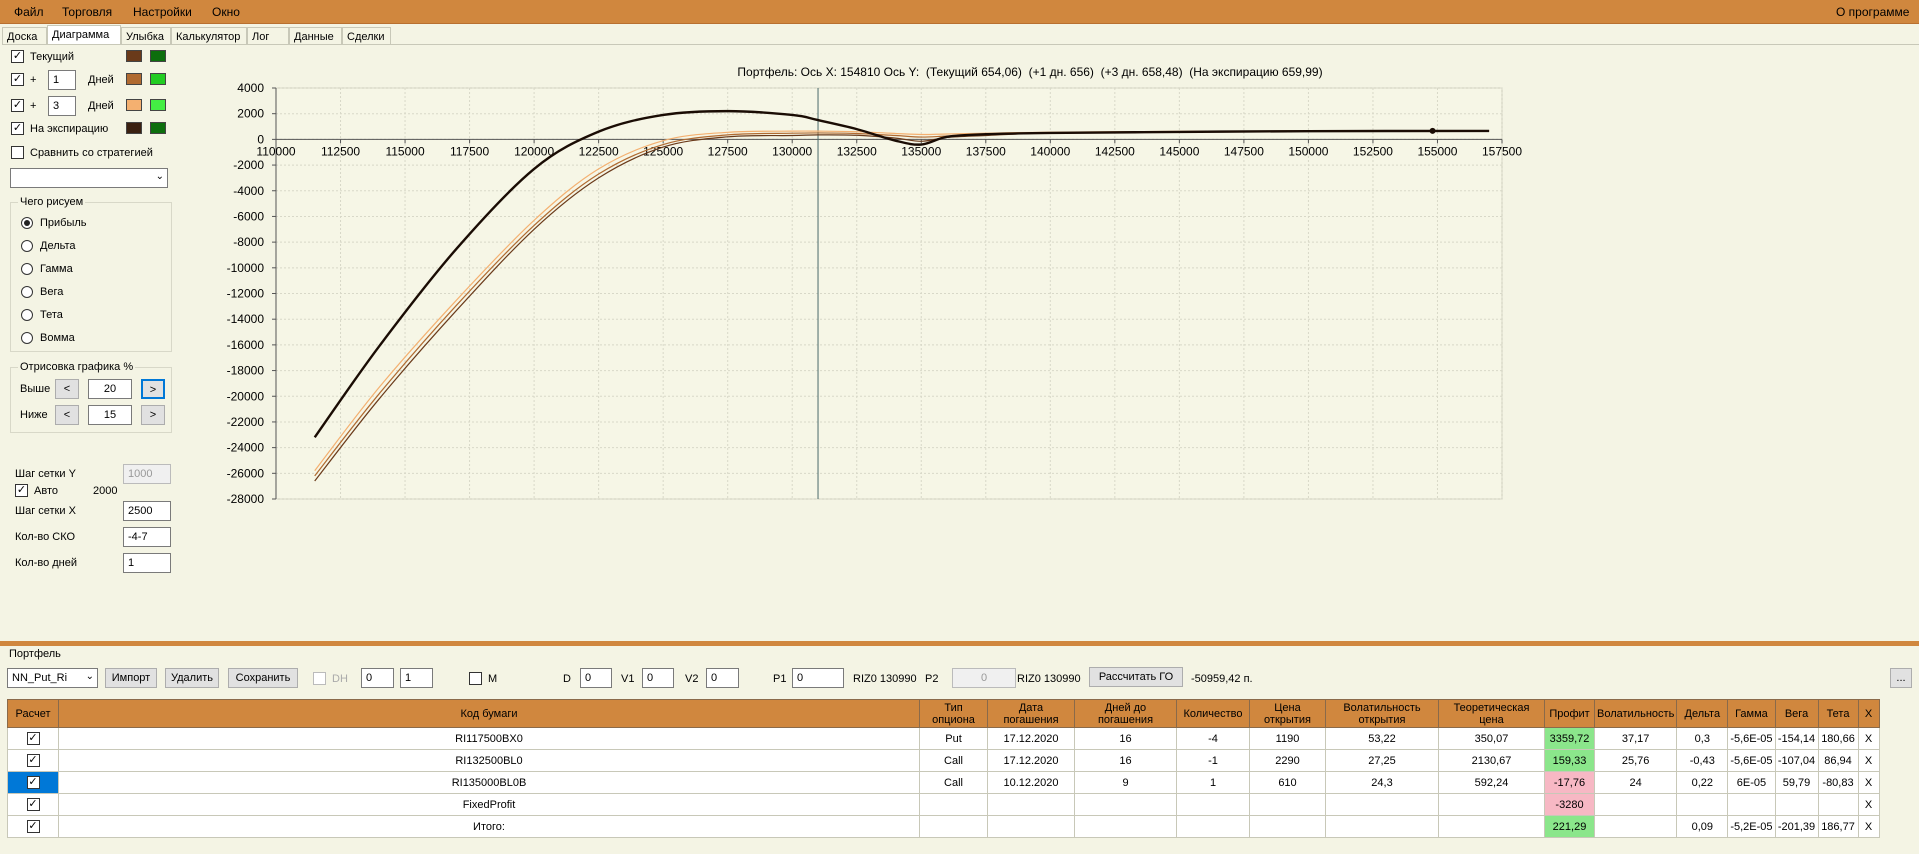  Describe the element at coordinates (263, 678) in the screenshot. I see `save-button: Сохранить` at that location.